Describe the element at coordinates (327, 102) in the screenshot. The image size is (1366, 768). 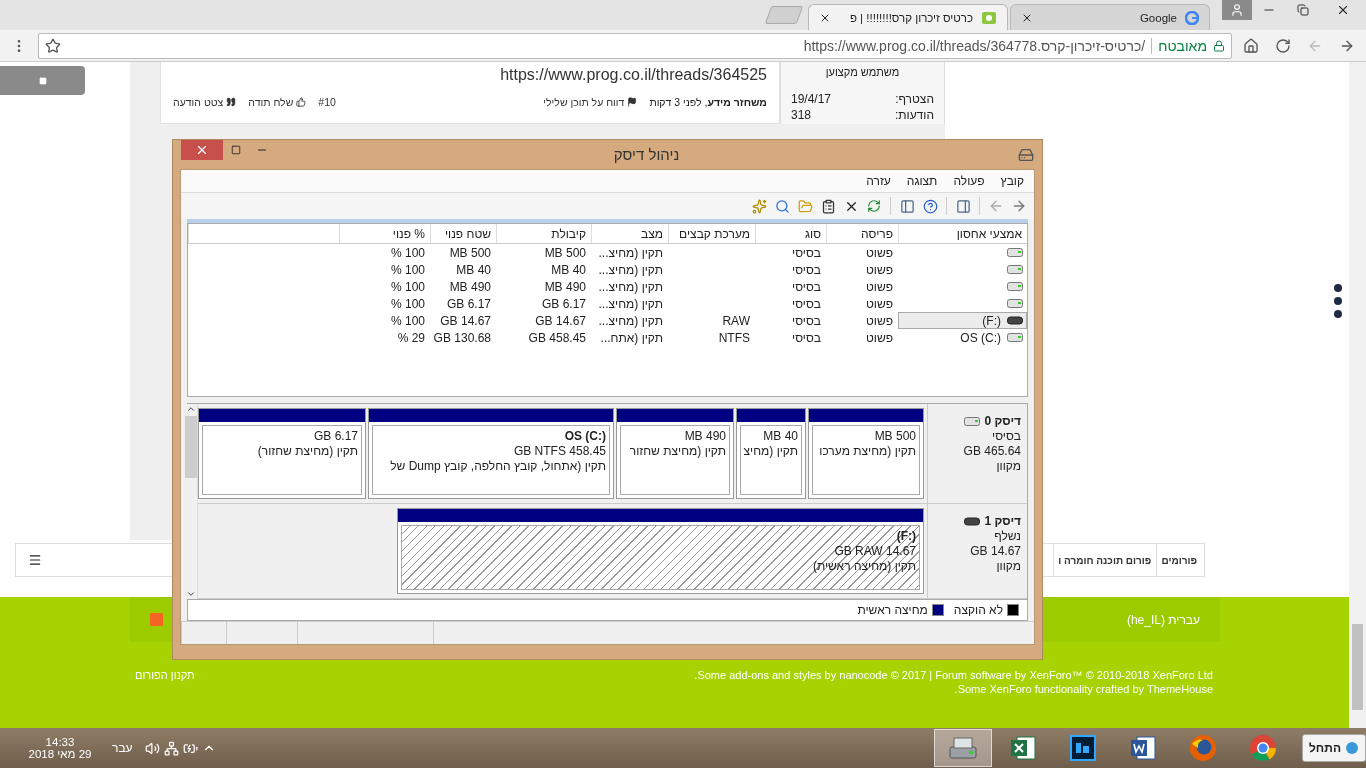
I see `post-number-link: #10` at that location.